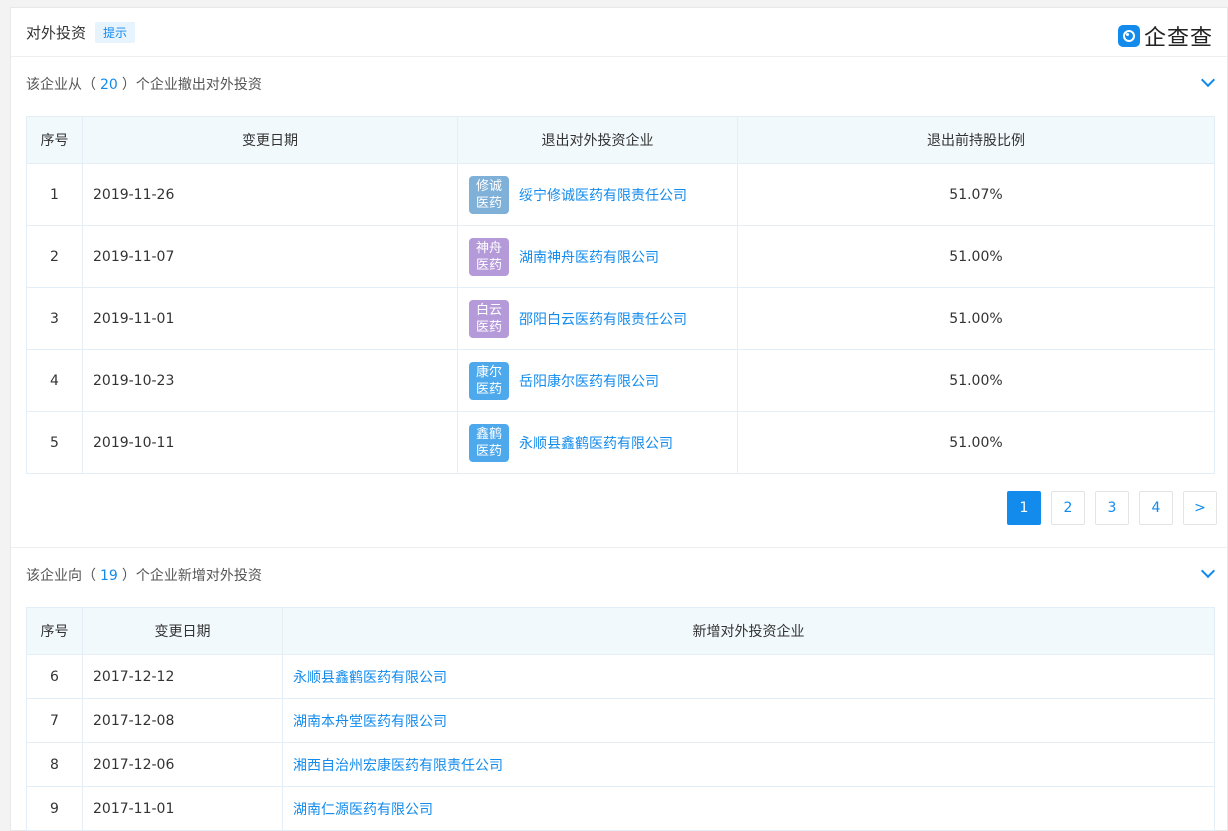  I want to click on table-row: 4 2019-10-23 康尔 医药 岳阳康尔医药有限公司 51.00%, so click(620, 380).